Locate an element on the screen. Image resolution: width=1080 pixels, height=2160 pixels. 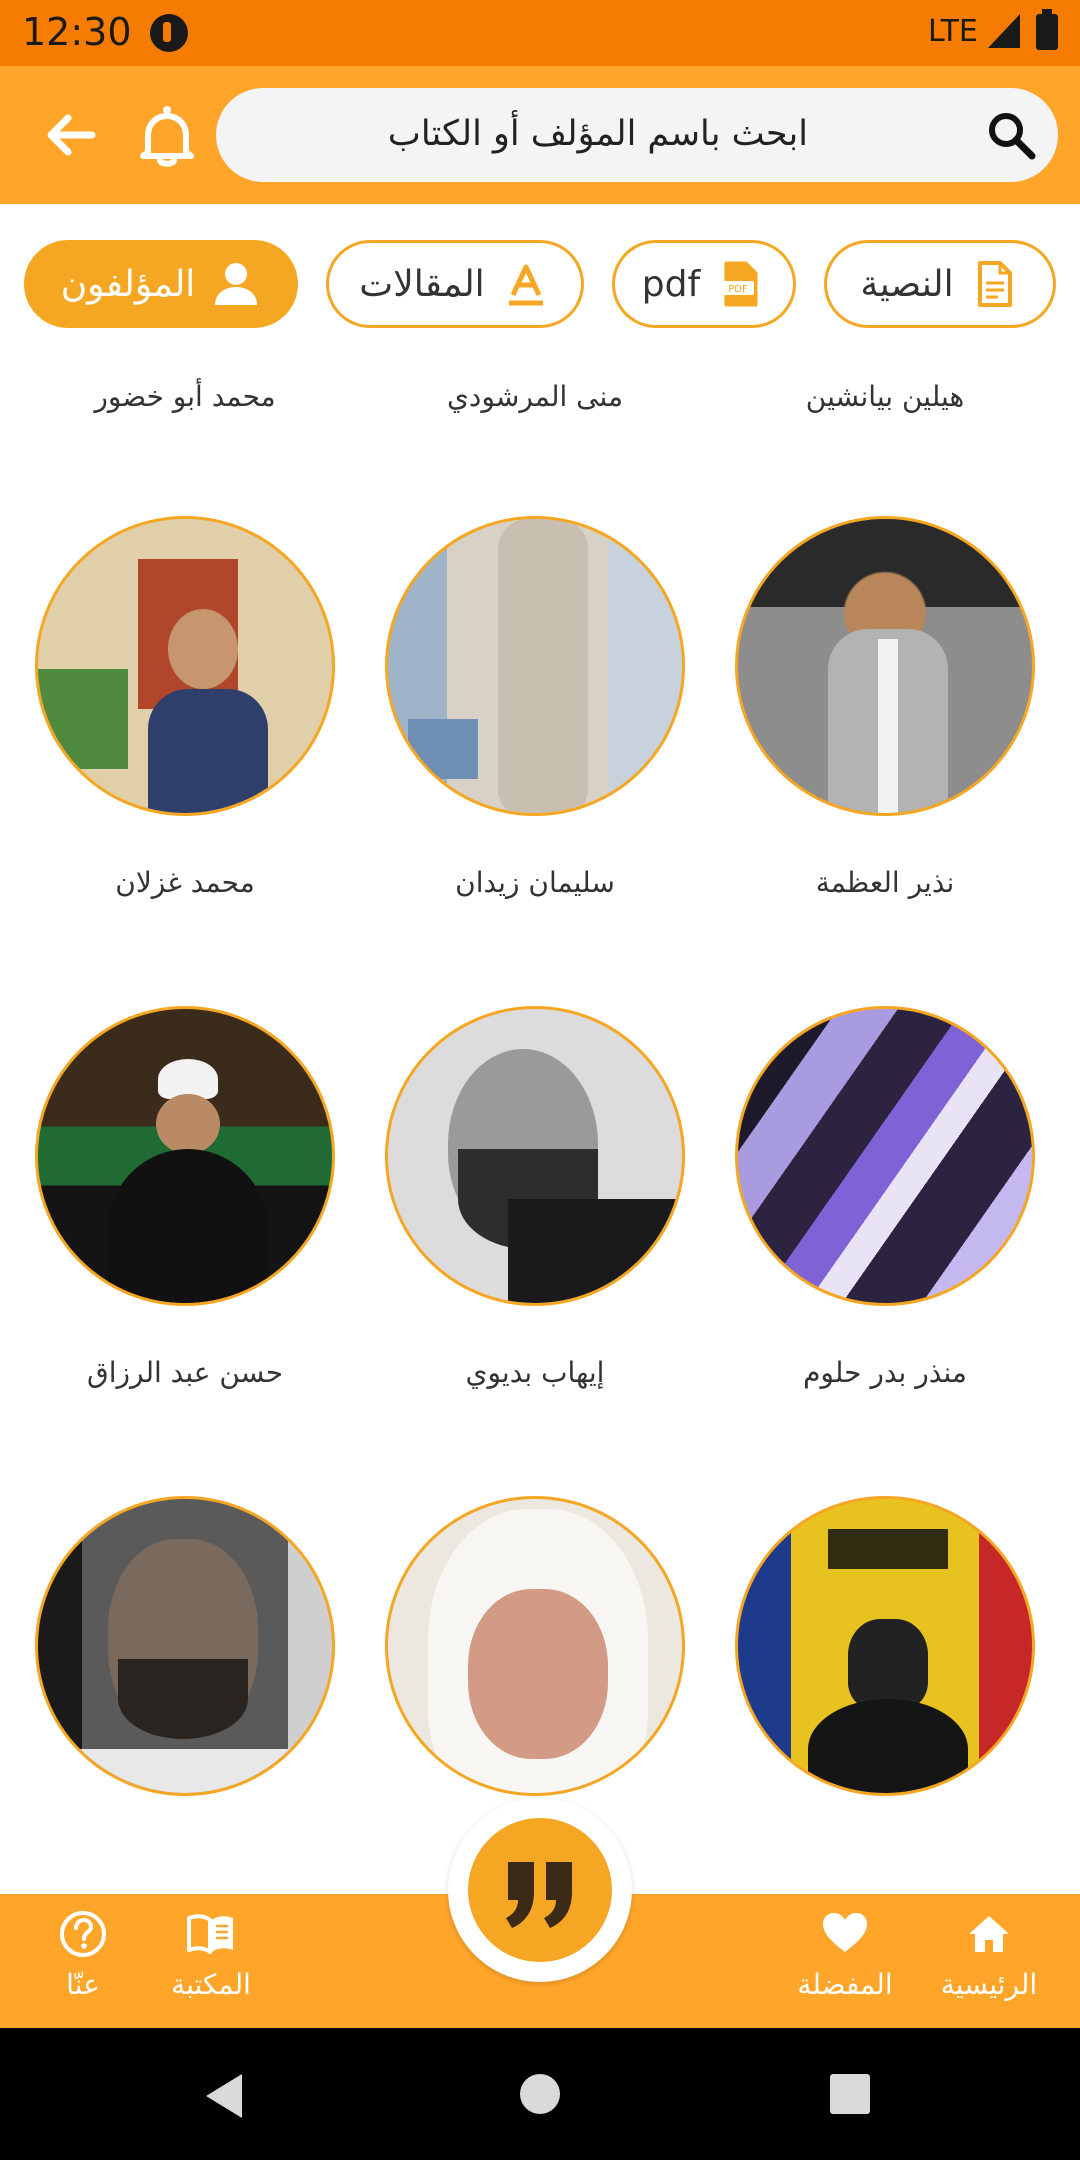
signal-icon is located at coordinates (1004, 31).